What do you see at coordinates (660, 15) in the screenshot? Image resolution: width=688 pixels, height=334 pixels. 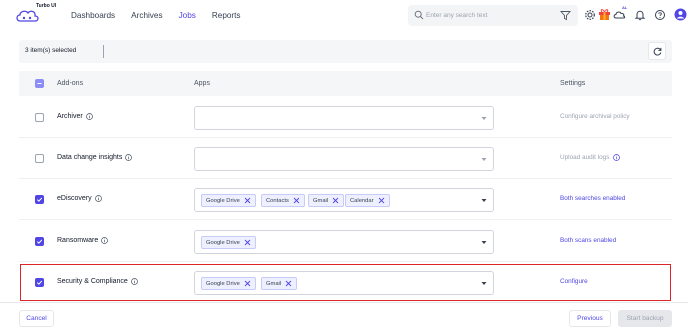 I see `help-icon` at bounding box center [660, 15].